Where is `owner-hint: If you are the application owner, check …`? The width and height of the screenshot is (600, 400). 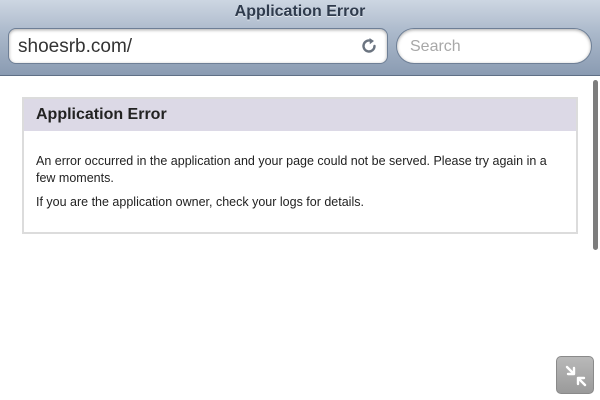
owner-hint: If you are the application owner, check … is located at coordinates (200, 202).